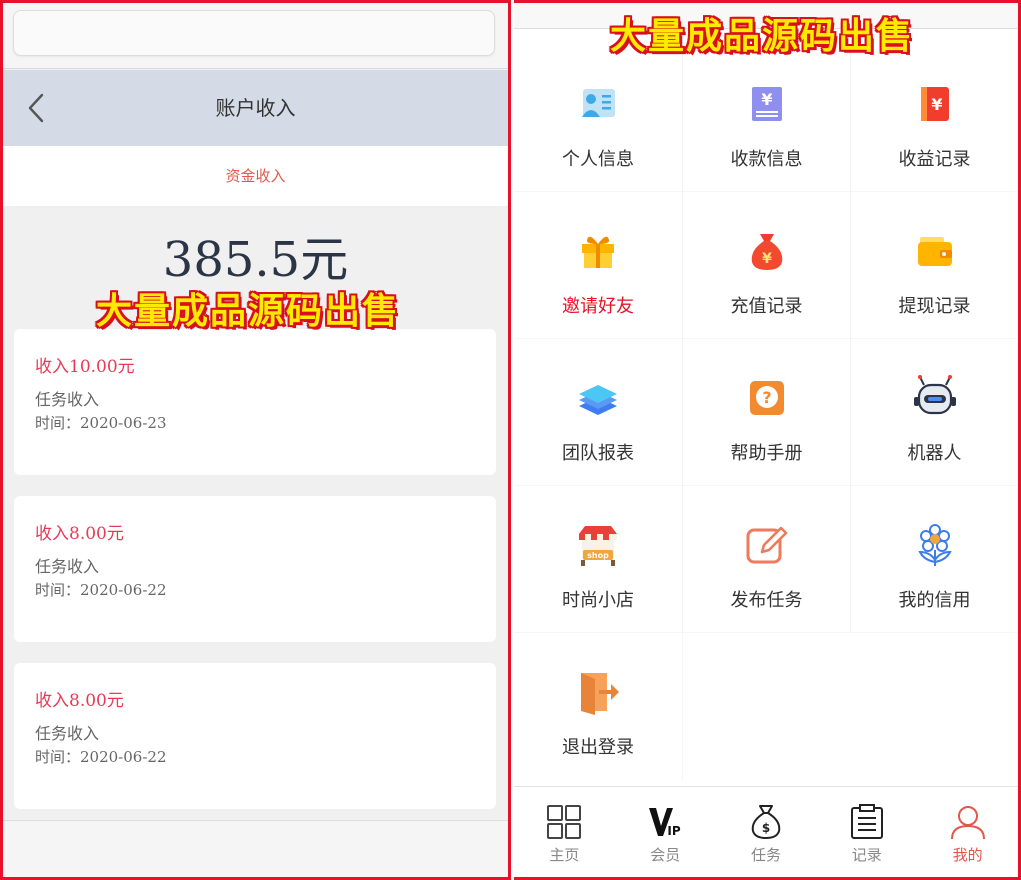  Describe the element at coordinates (765, 855) in the screenshot. I see `tab-label: 任务` at that location.